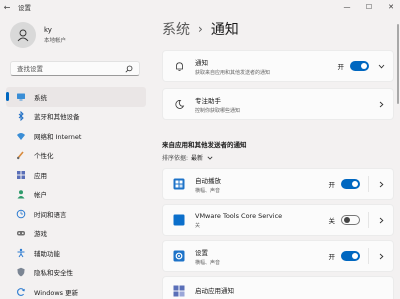  Describe the element at coordinates (179, 184) in the screenshot. I see `autoplay-icon` at that location.